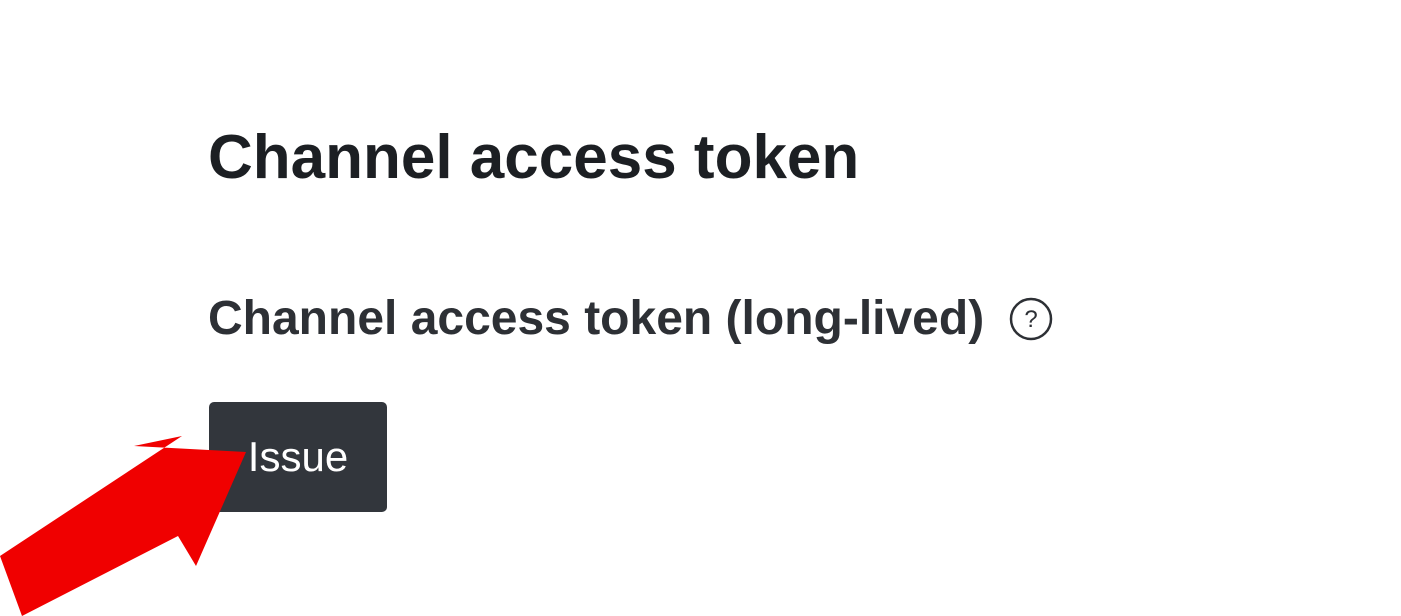 This screenshot has width=1401, height=616. Describe the element at coordinates (534, 157) in the screenshot. I see `section-title: Channel access token` at that location.